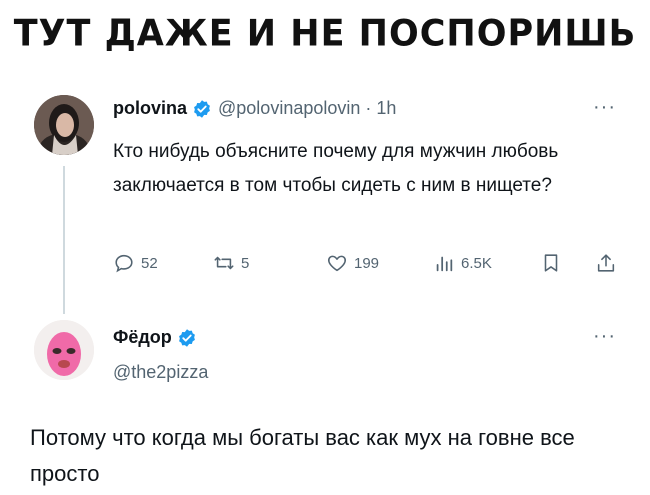 This screenshot has width=650, height=495. I want to click on share-icon, so click(606, 263).